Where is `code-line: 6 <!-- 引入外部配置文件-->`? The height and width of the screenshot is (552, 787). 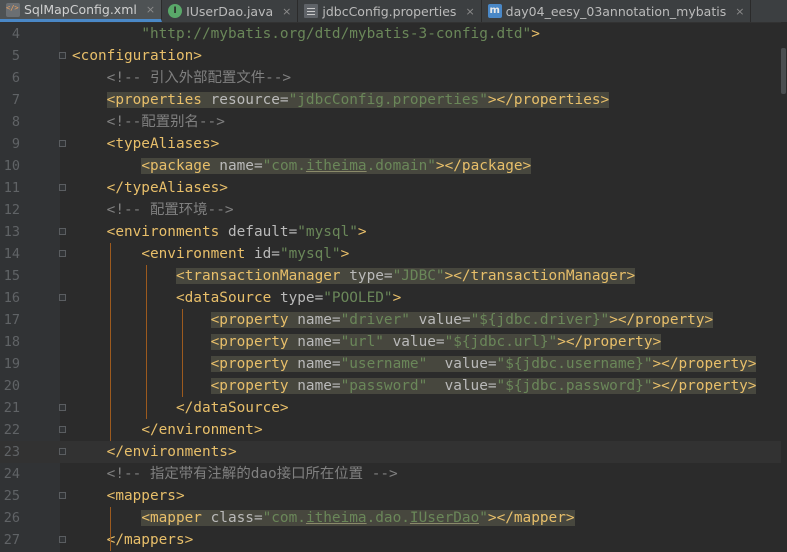 code-line: 6 <!-- 引入外部配置文件--> is located at coordinates (393, 78).